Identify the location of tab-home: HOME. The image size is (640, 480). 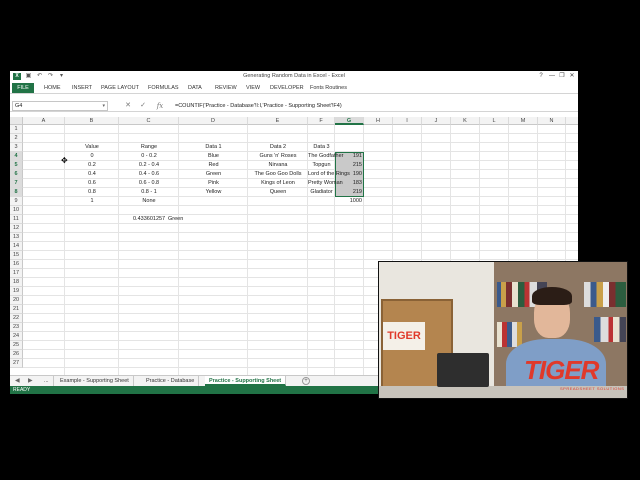
(52, 88).